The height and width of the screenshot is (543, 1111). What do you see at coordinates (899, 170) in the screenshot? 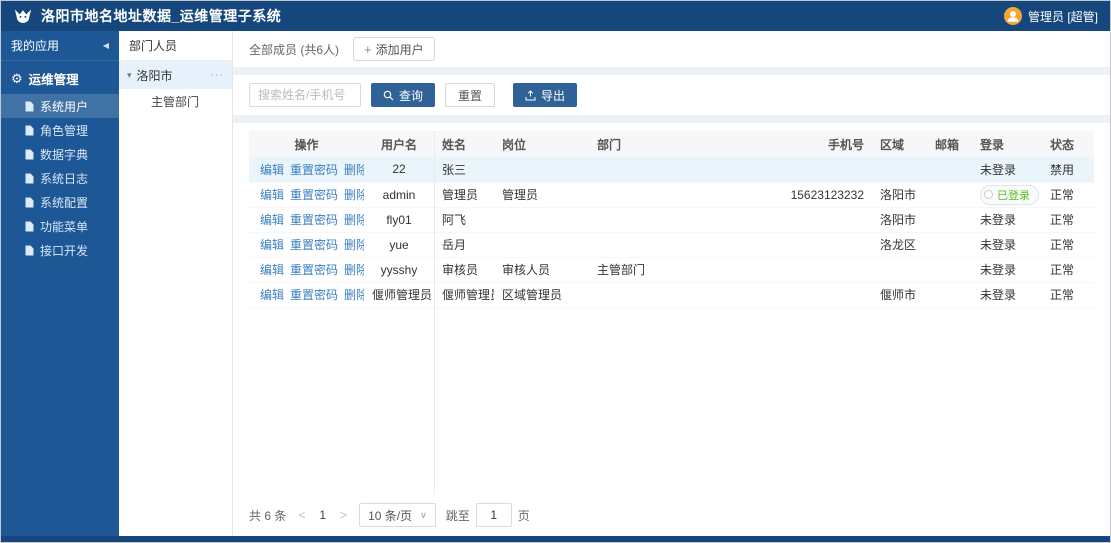
I see `cell-region` at bounding box center [899, 170].